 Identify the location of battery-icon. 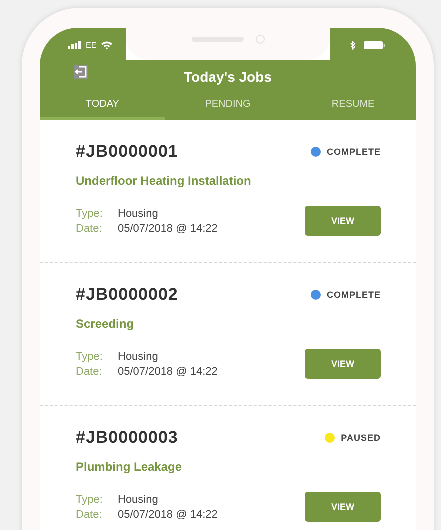
(375, 45).